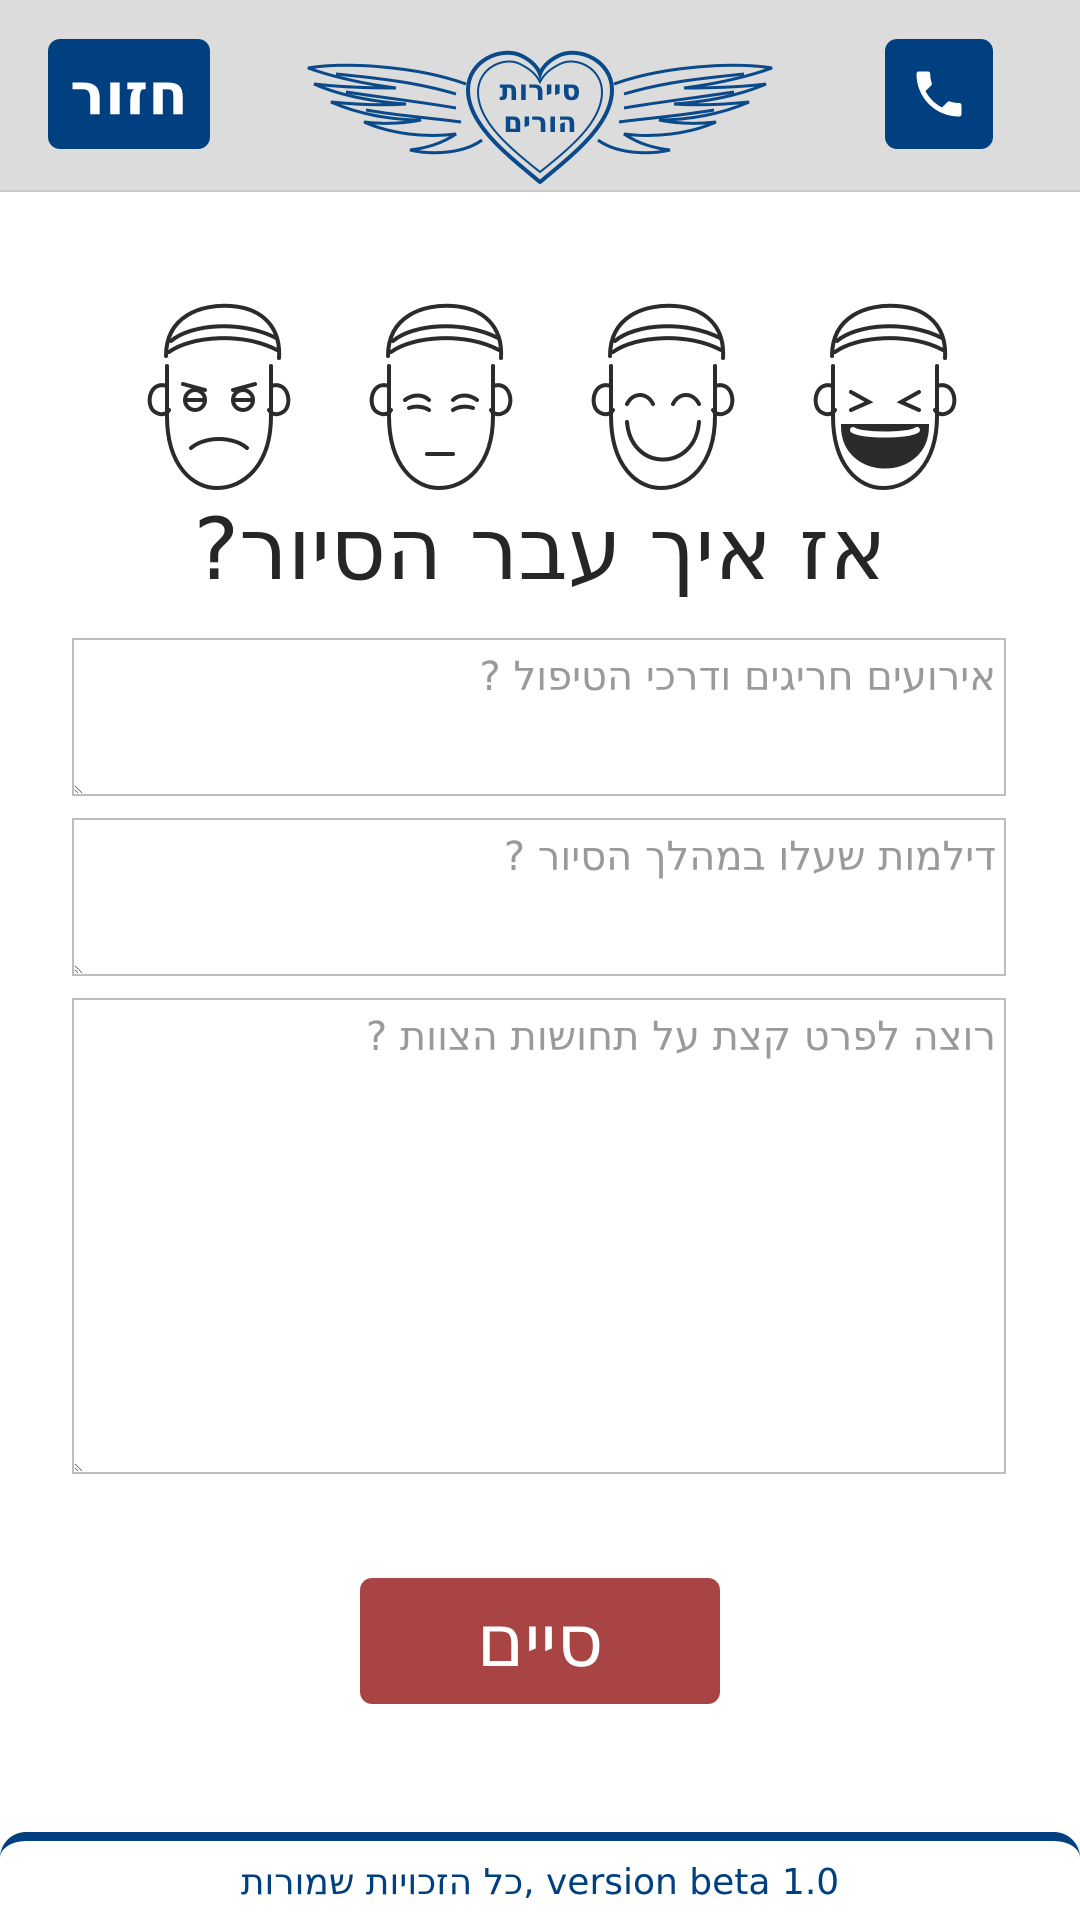 The image size is (1080, 1920). I want to click on logo-text-line1: סיירות, so click(539, 90).